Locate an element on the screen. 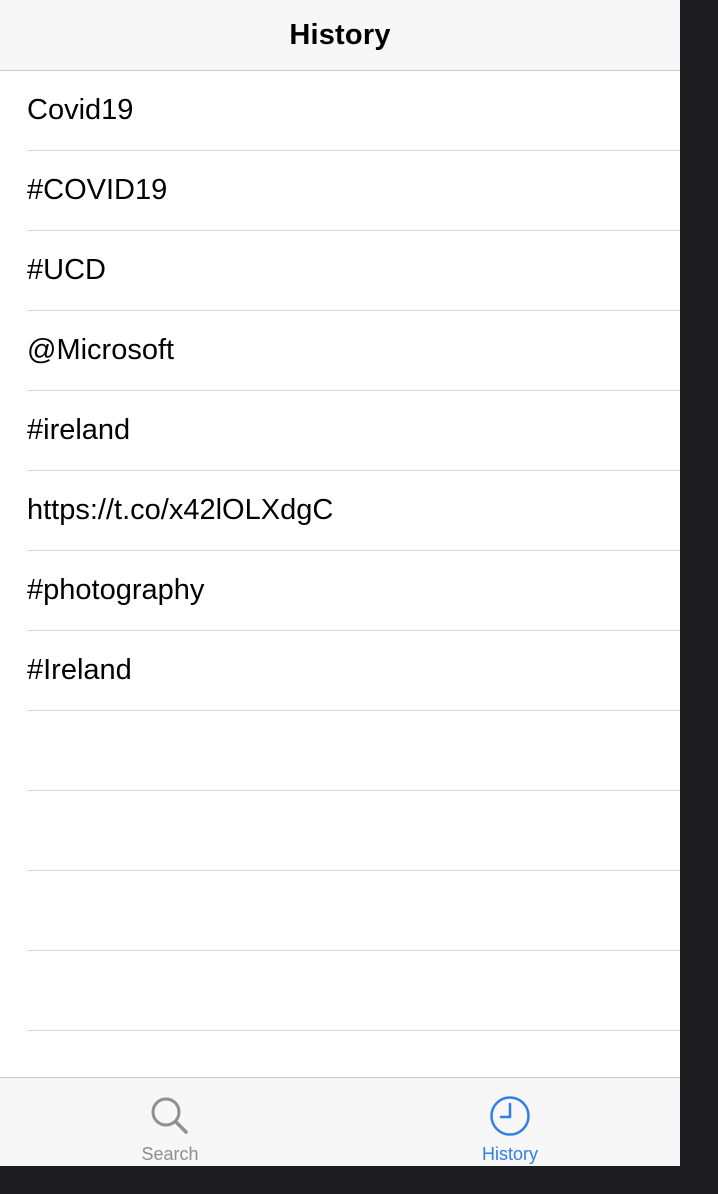  tab-search-label: Search is located at coordinates (170, 1154).